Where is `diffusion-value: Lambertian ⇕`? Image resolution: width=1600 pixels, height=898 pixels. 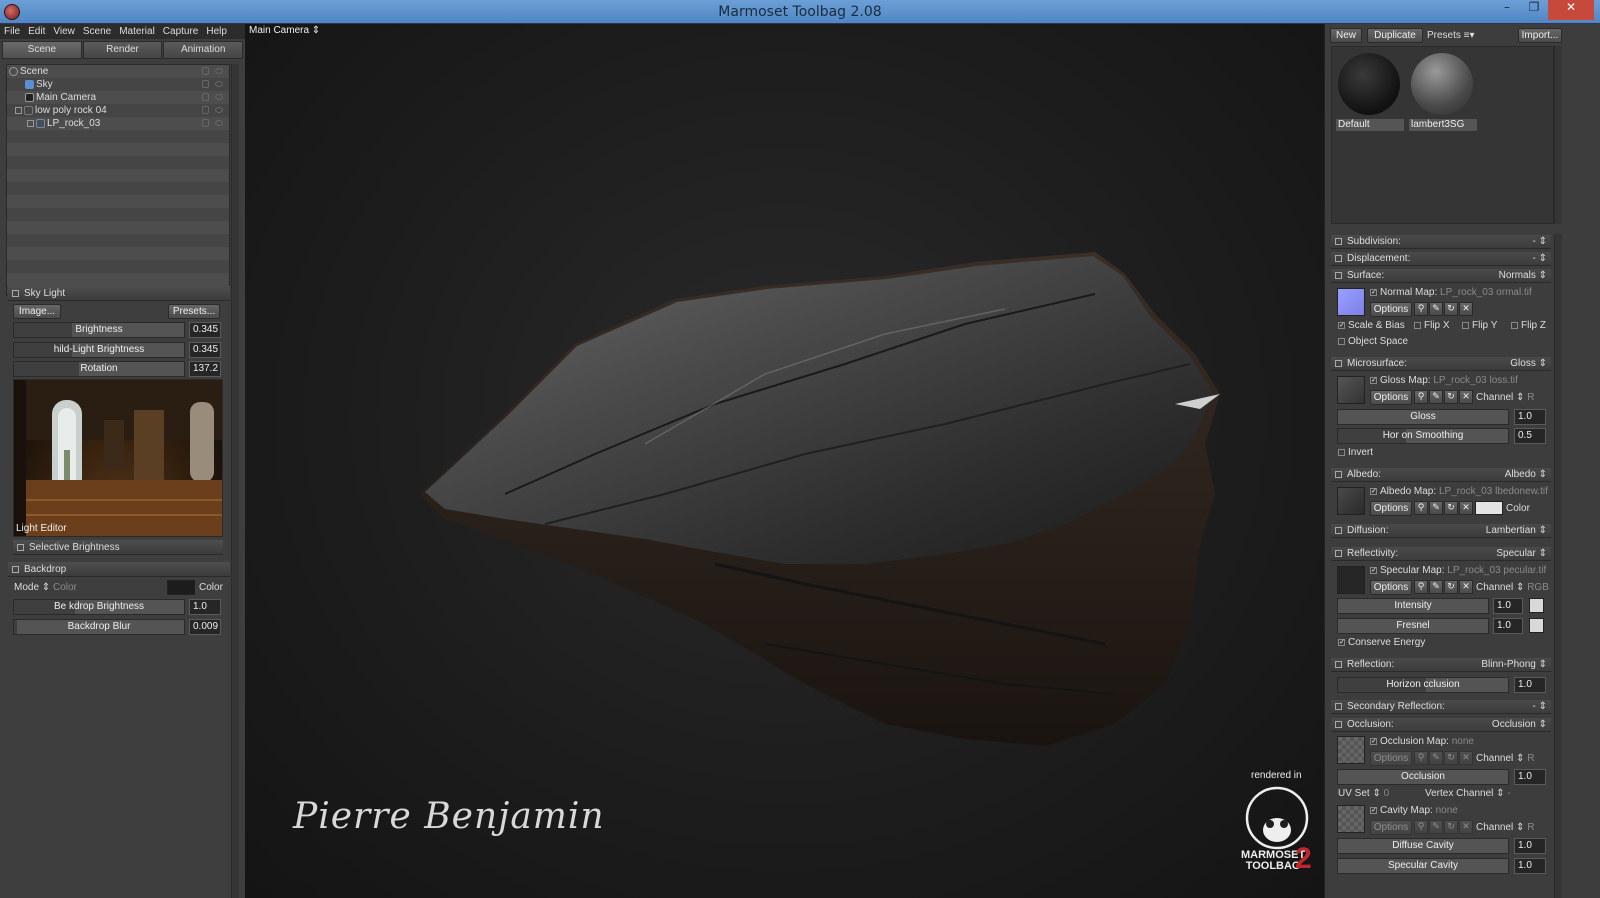 diffusion-value: Lambertian ⇕ is located at coordinates (1516, 531).